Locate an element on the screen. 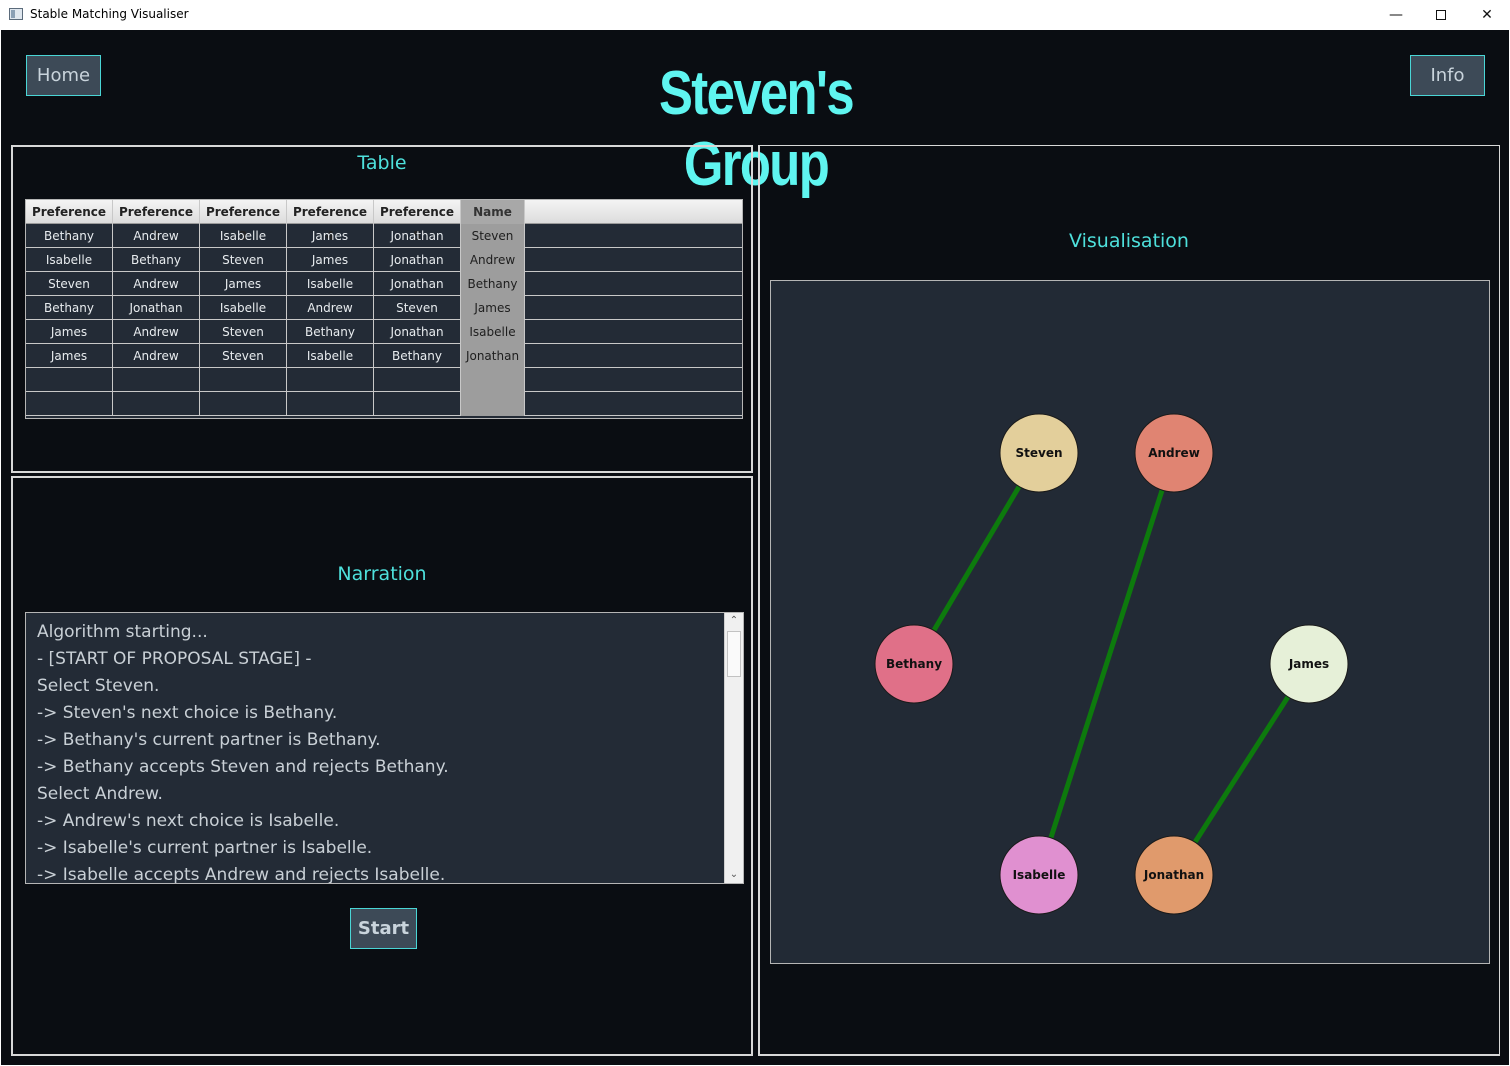  column-header: Preference 2 is located at coordinates (156, 221).